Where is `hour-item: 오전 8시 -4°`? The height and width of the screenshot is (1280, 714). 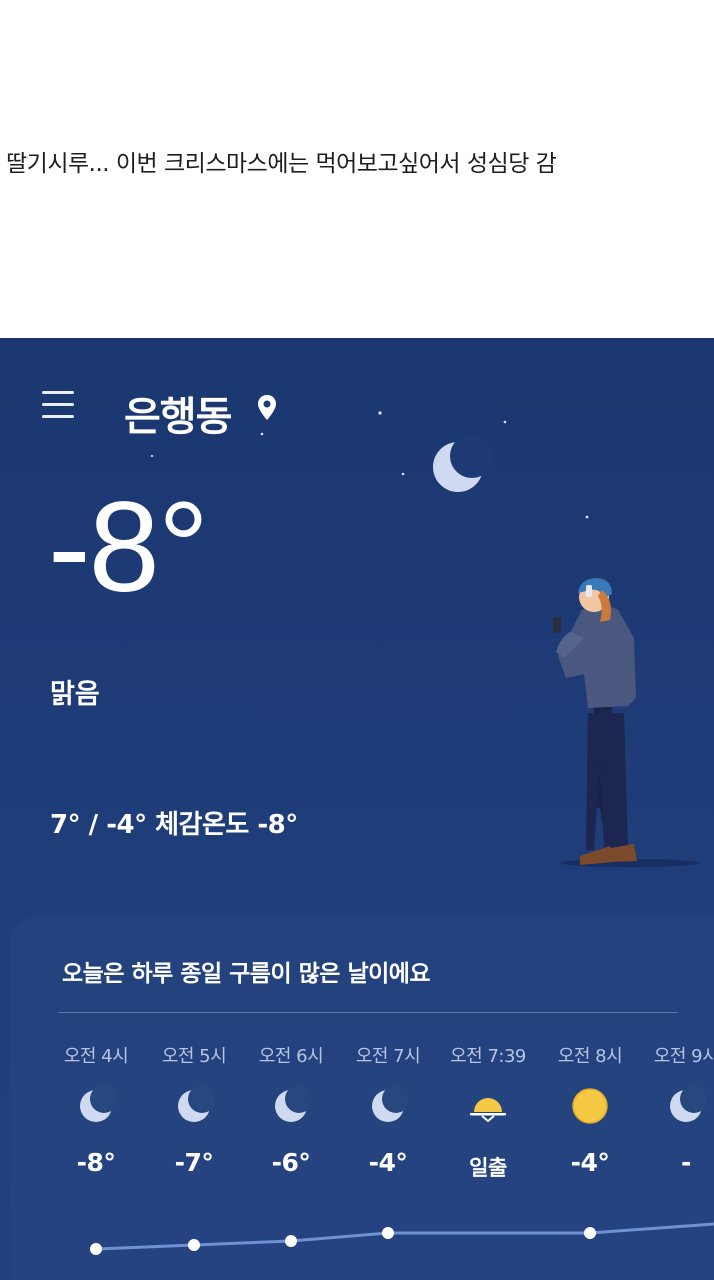
hour-item: 오전 8시 -4° is located at coordinates (590, 1056).